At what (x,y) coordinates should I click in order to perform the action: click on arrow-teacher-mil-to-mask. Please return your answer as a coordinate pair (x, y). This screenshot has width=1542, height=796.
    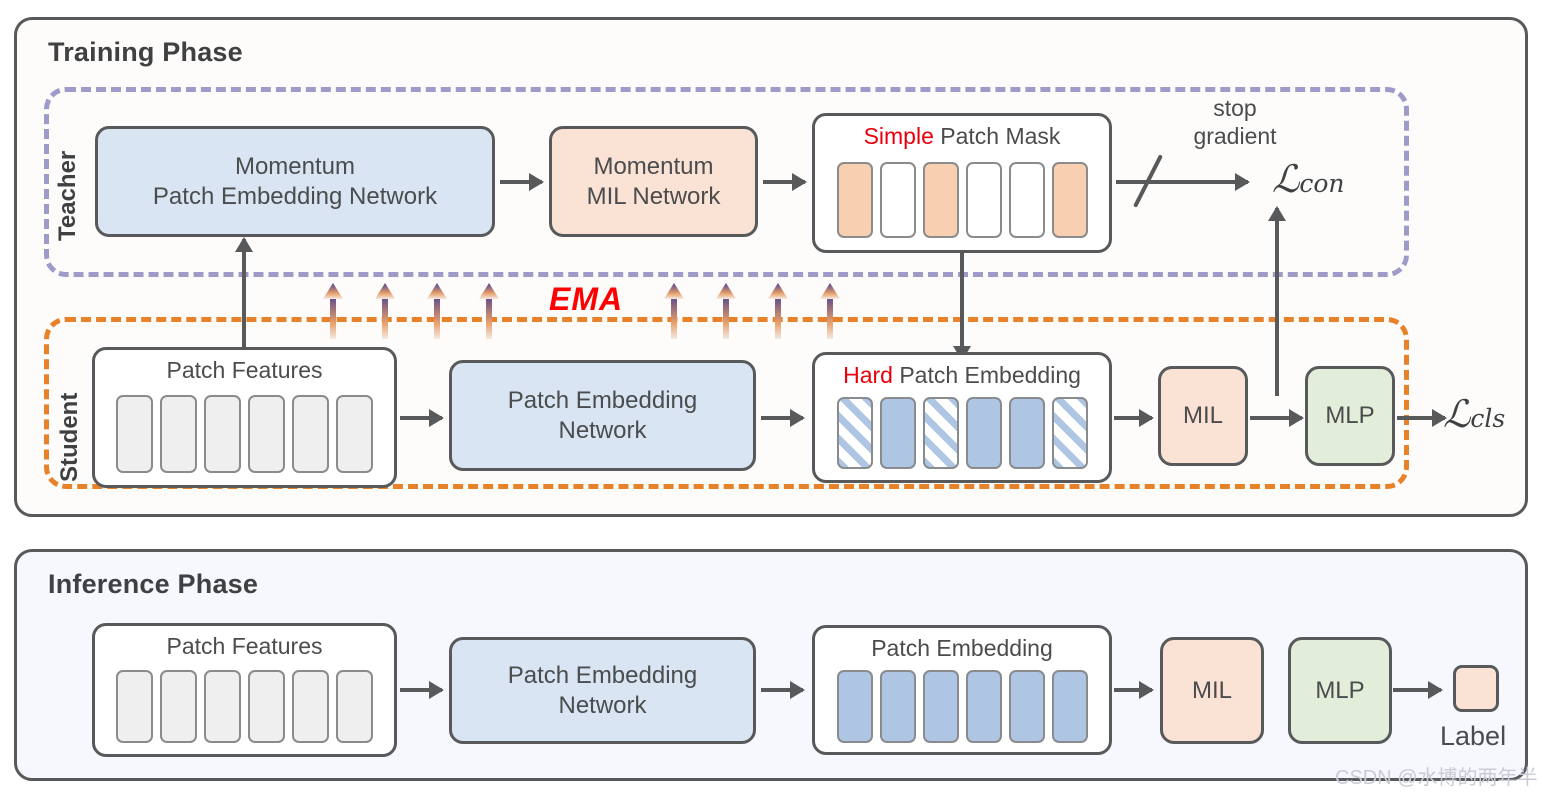
    Looking at the image, I should click on (784, 182).